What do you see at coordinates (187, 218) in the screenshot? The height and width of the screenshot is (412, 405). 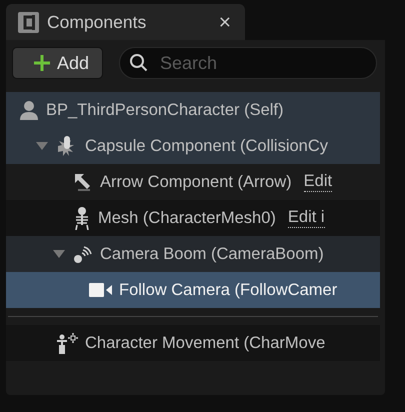 I see `component-label: Mesh (CharacterMesh0)` at bounding box center [187, 218].